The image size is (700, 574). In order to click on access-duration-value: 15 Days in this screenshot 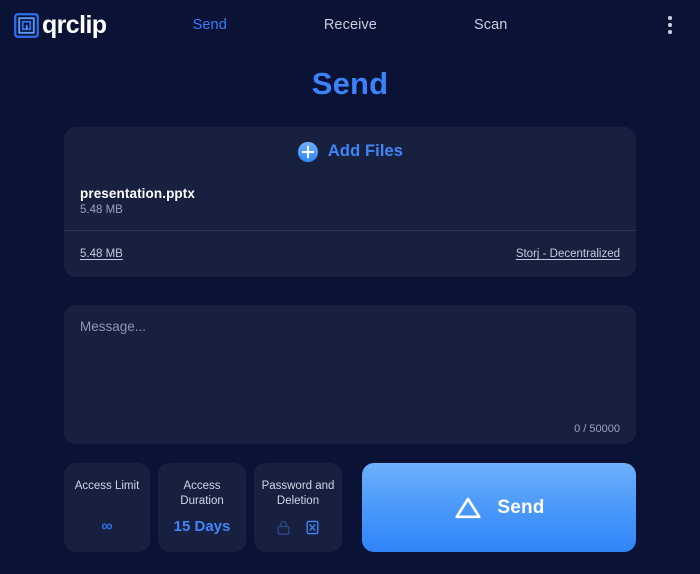, I will do `click(202, 526)`.